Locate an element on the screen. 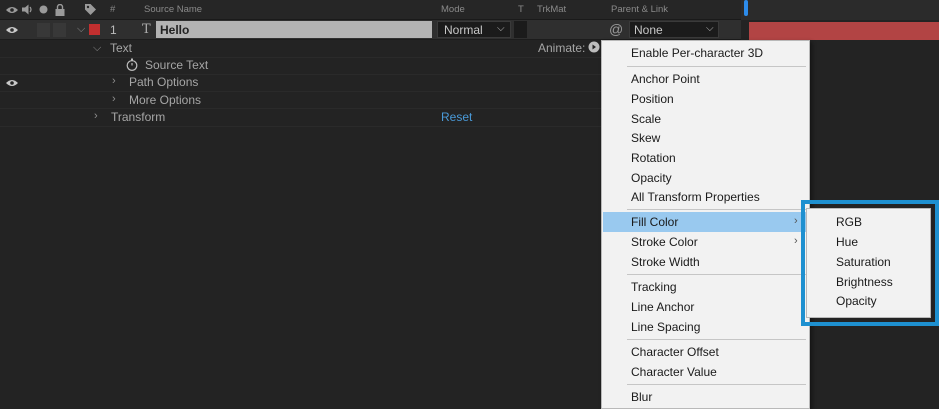  path-options-label: Path Options is located at coordinates (164, 82).